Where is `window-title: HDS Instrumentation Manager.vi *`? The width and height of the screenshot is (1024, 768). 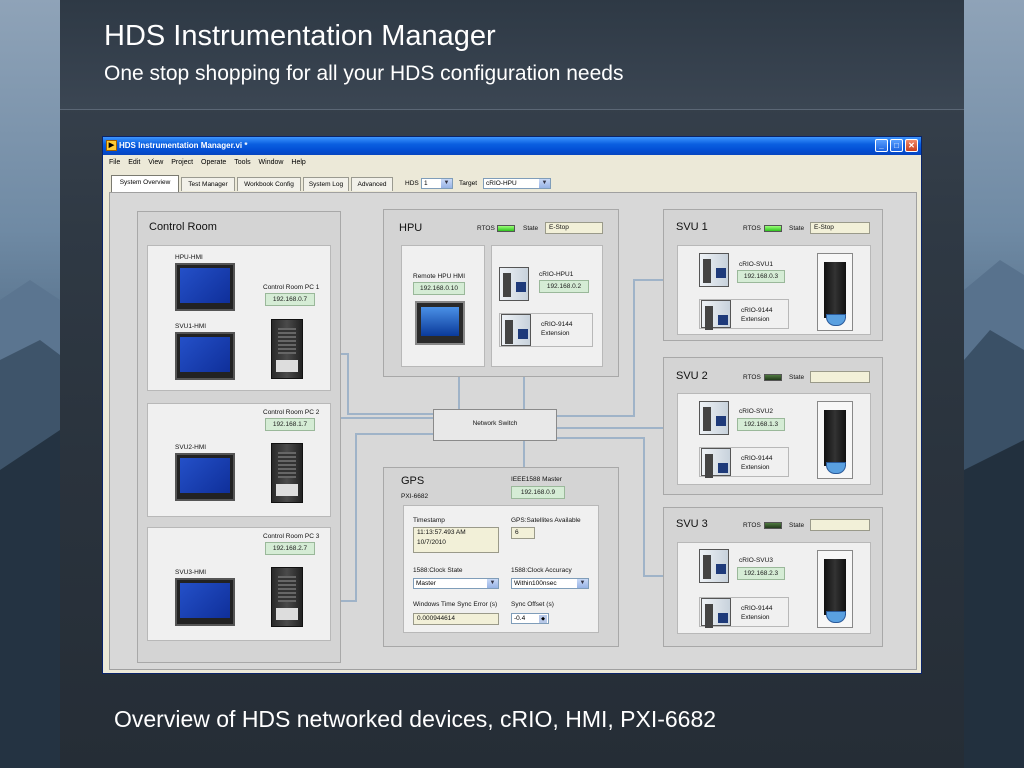
window-title: HDS Instrumentation Manager.vi * is located at coordinates (183, 145).